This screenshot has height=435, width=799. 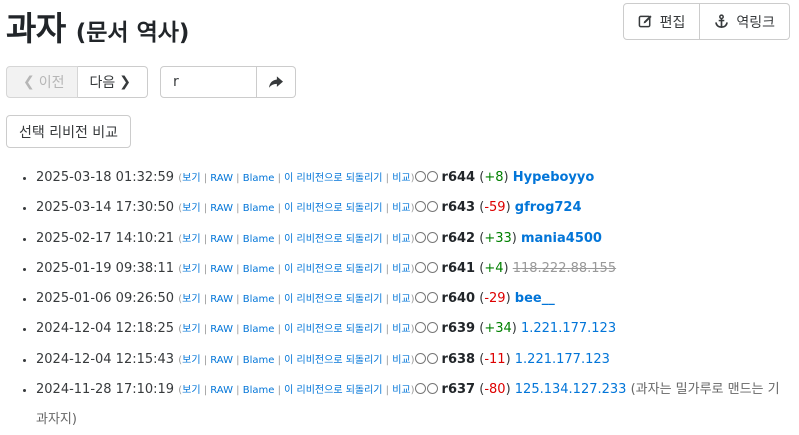 What do you see at coordinates (105, 359) in the screenshot?
I see `revision-date: 2024-12-04 12:15:43` at bounding box center [105, 359].